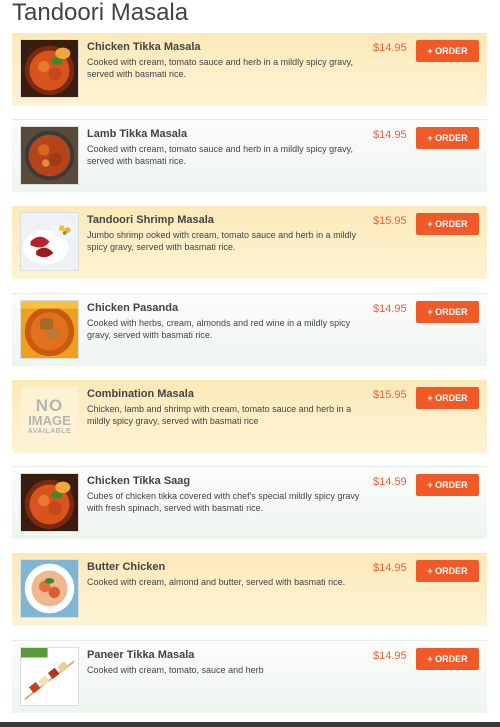 The width and height of the screenshot is (500, 727). What do you see at coordinates (49, 155) in the screenshot?
I see `food-image-lamb-curry` at bounding box center [49, 155].